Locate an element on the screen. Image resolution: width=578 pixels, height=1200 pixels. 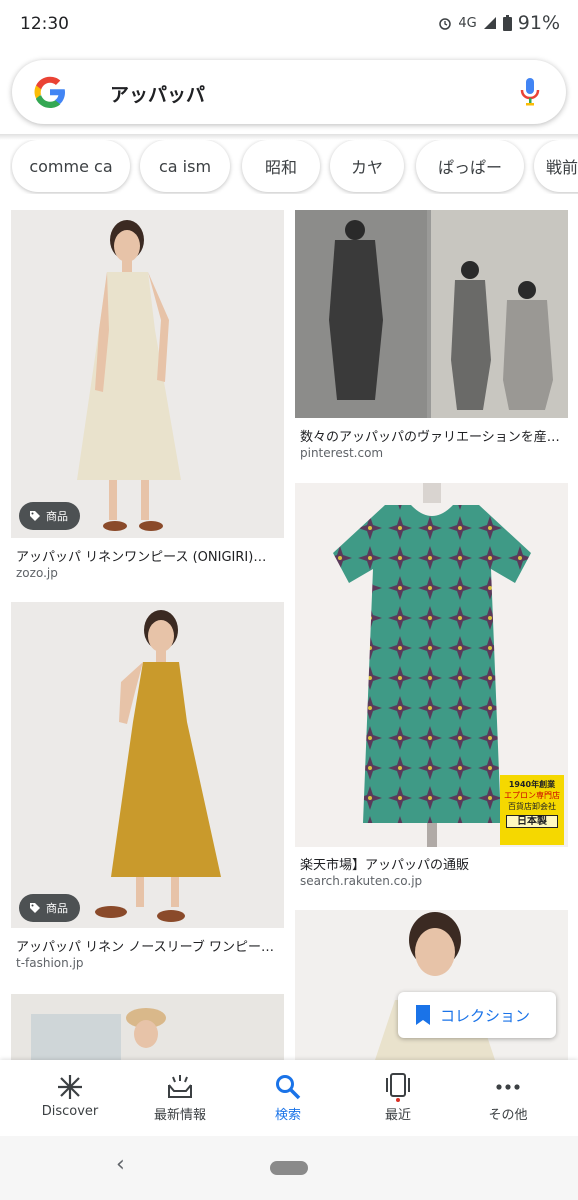
chip-comme-ca: comme ca is located at coordinates (71, 166).